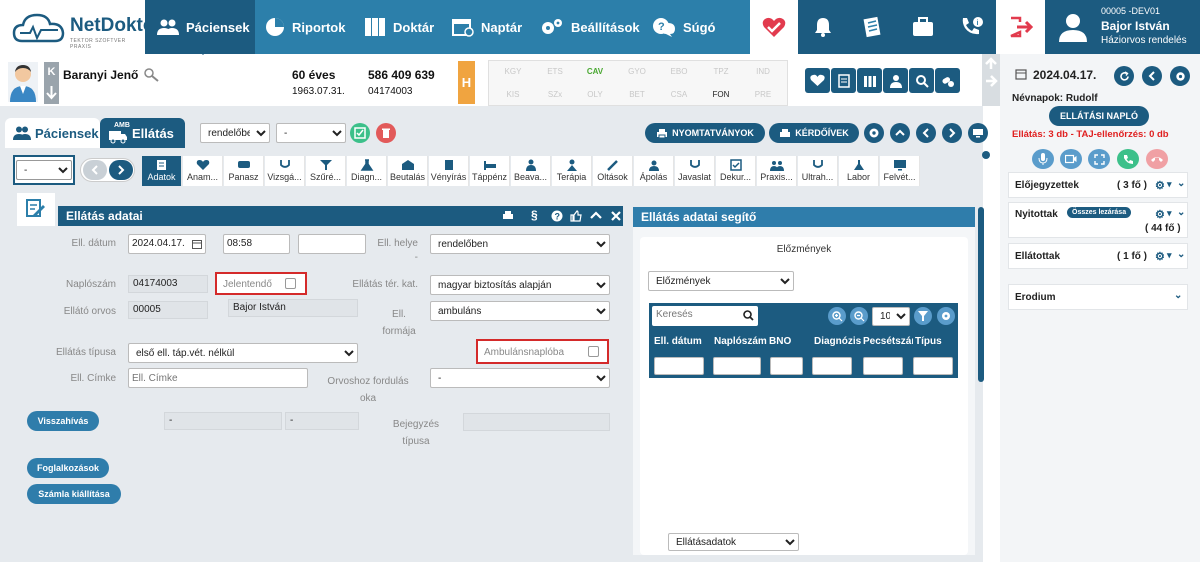  What do you see at coordinates (721, 281) in the screenshot?
I see `history-type-select: Előzmények` at bounding box center [721, 281].